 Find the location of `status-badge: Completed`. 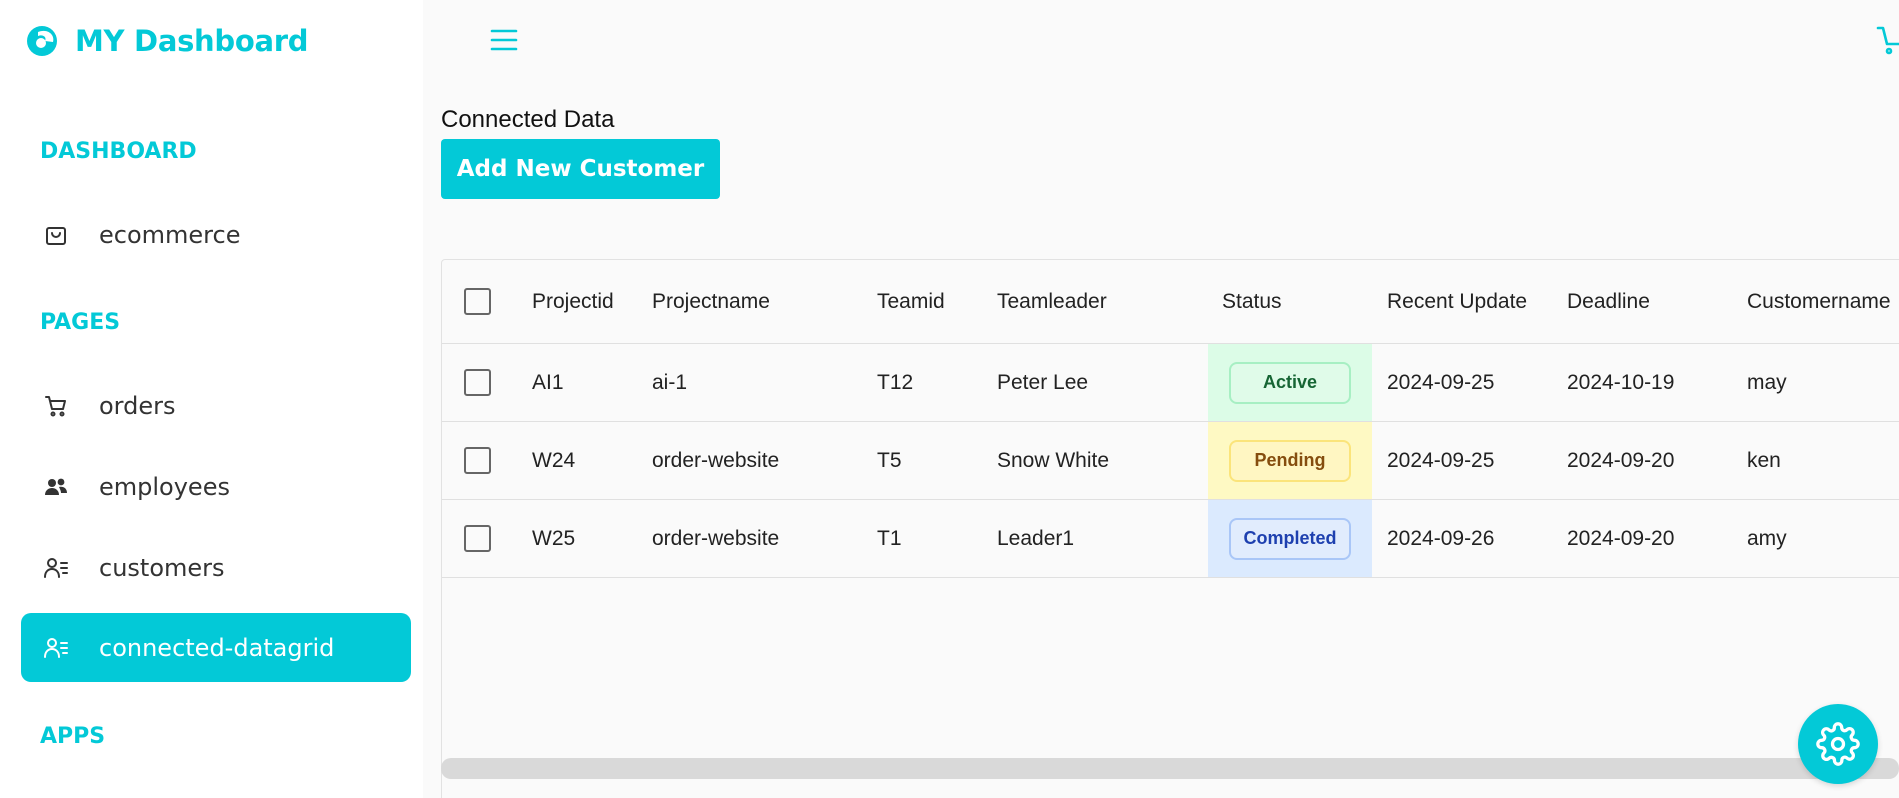

status-badge: Completed is located at coordinates (1290, 538).